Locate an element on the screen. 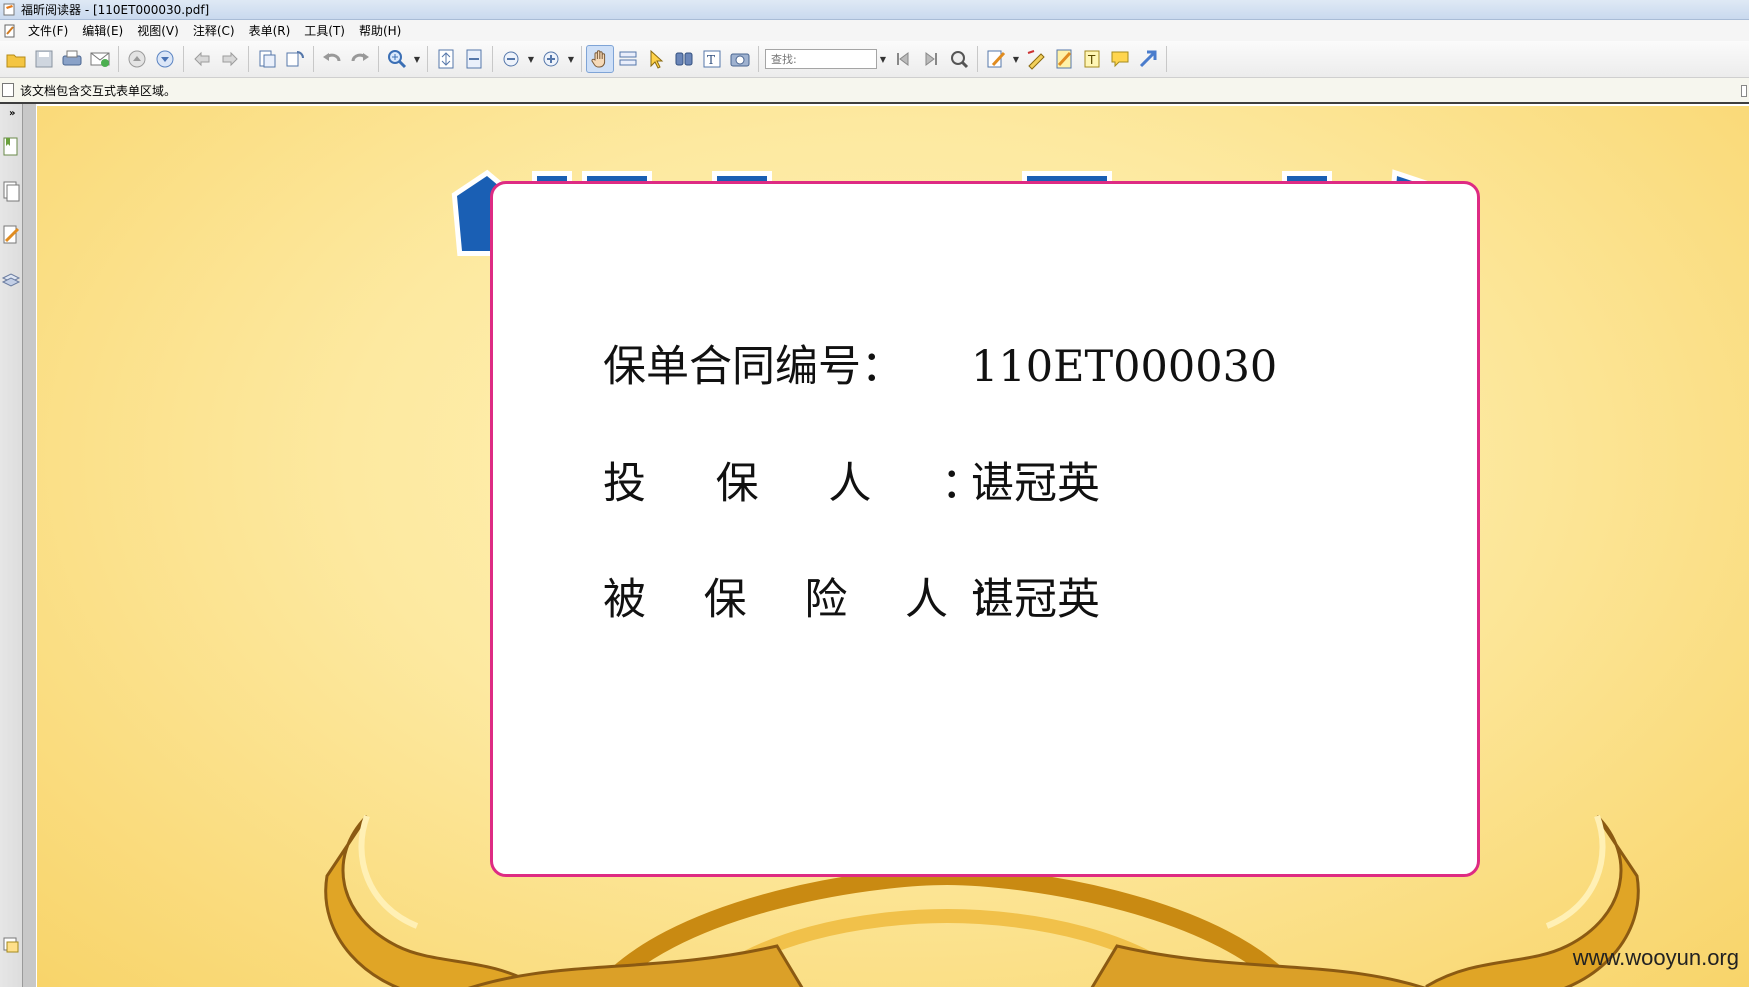 The image size is (1749, 987). doc-menu-icon is located at coordinates (10, 31).